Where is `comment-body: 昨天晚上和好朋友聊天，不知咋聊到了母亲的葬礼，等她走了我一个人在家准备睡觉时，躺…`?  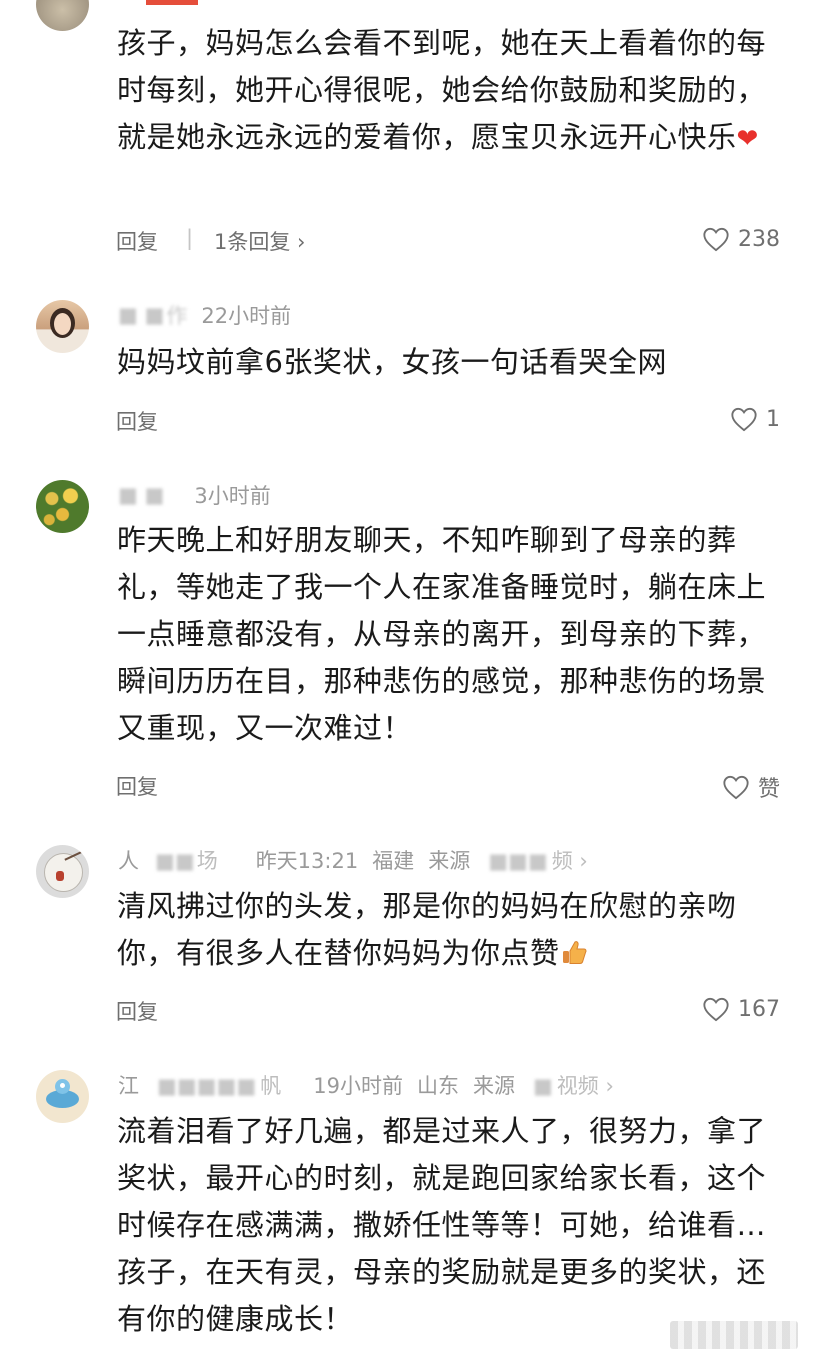
comment-body: 昨天晚上和好朋友聊天，不知咋聊到了母亲的葬礼，等她走了我一个人在家准备睡觉时，躺… is located at coordinates (442, 634).